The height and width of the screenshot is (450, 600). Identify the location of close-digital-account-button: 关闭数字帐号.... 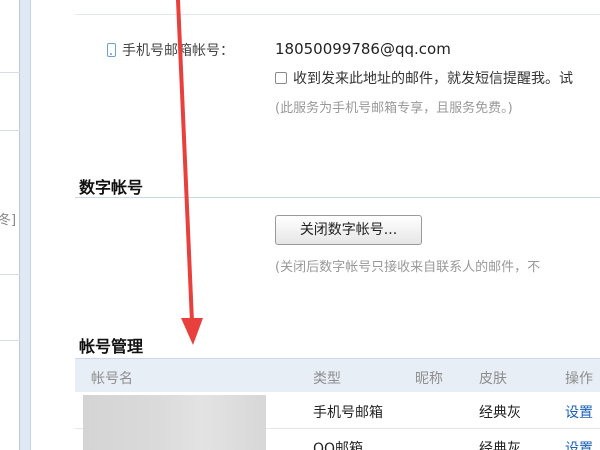
(348, 230).